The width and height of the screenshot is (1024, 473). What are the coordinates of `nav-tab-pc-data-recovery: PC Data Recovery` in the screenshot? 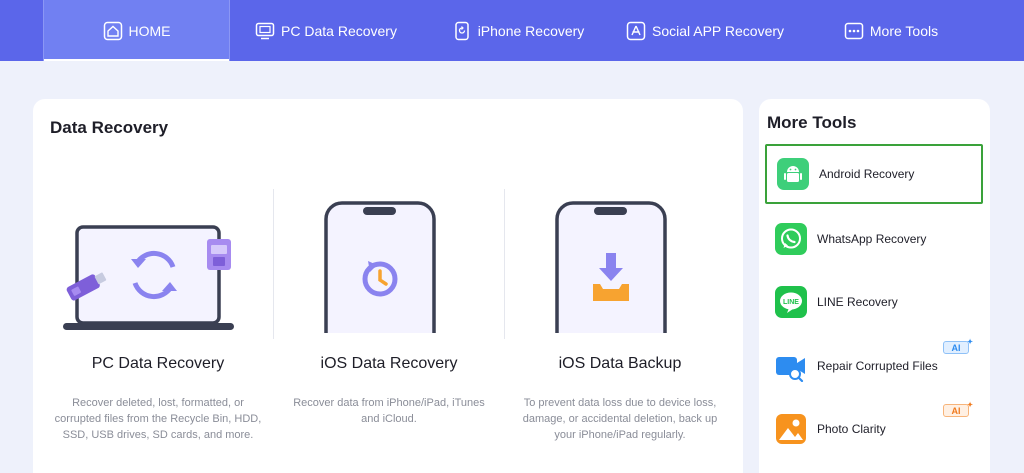 It's located at (326, 30).